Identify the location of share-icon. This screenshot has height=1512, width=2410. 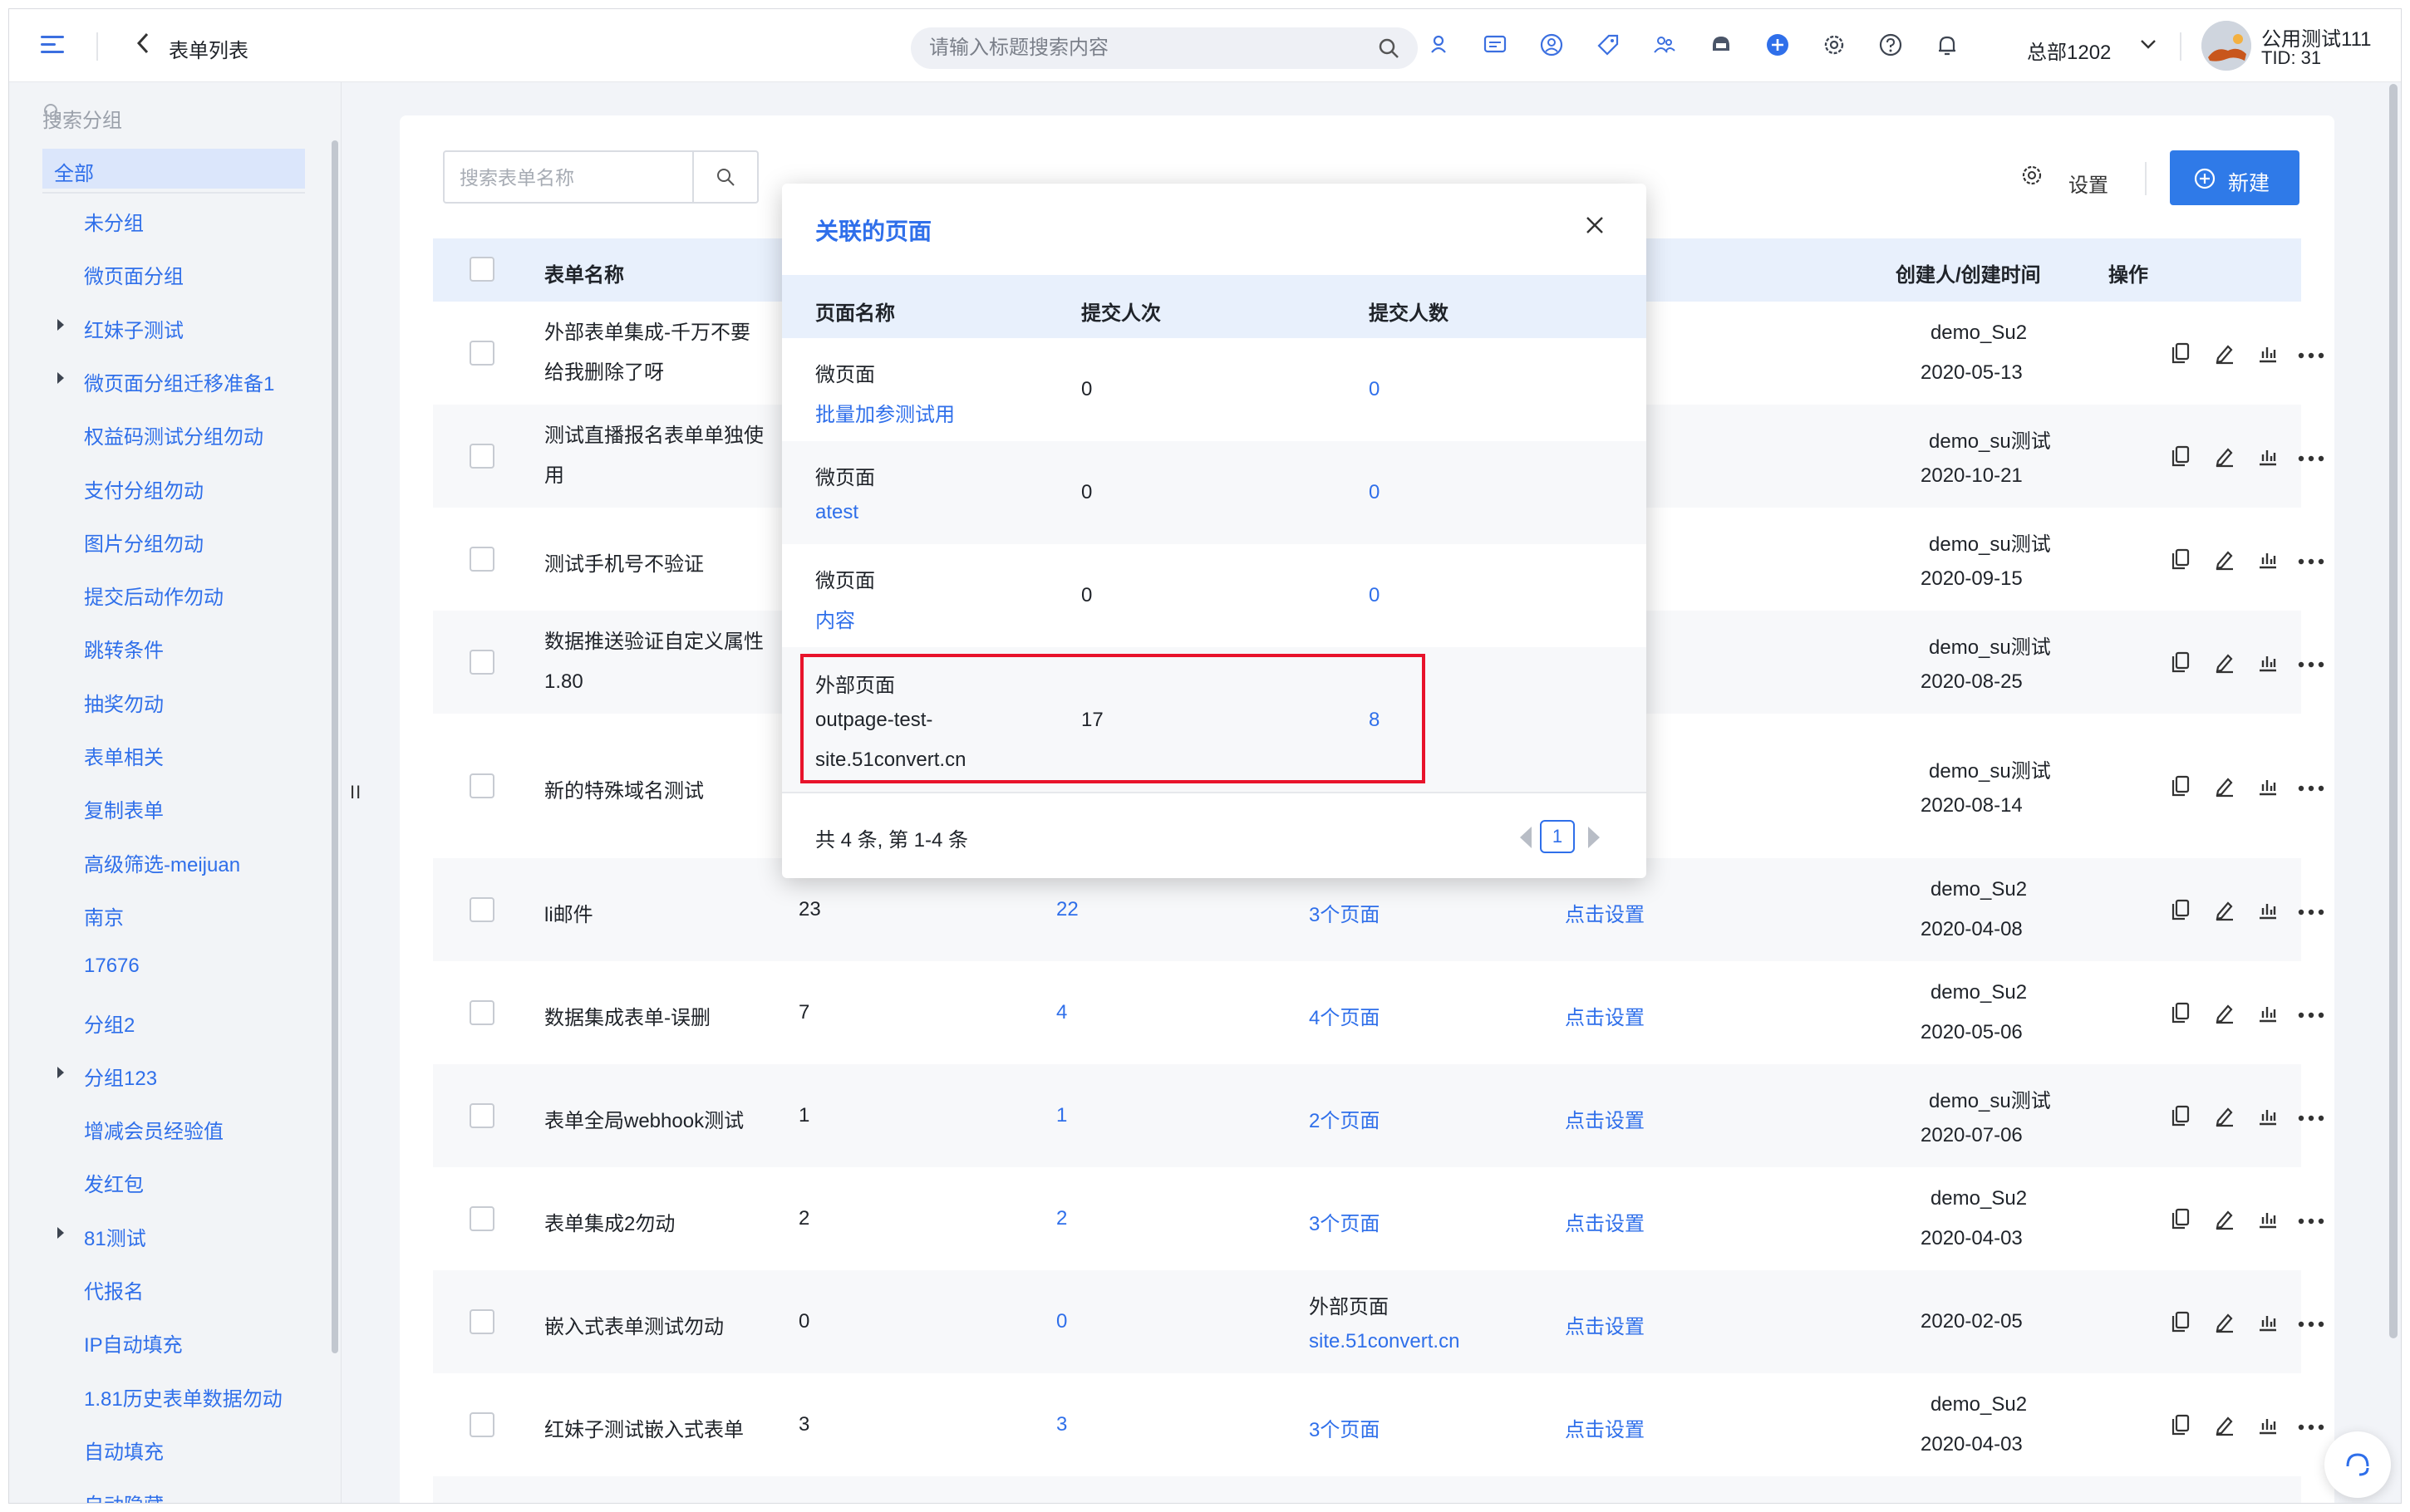
(1438, 45).